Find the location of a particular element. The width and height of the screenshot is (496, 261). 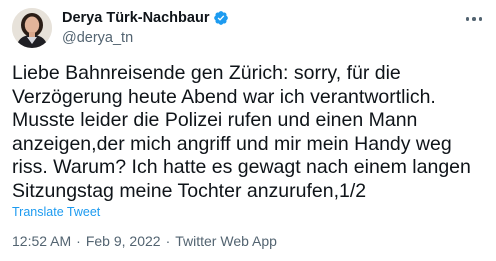

tweet-time: 12:52 AM is located at coordinates (41, 241).